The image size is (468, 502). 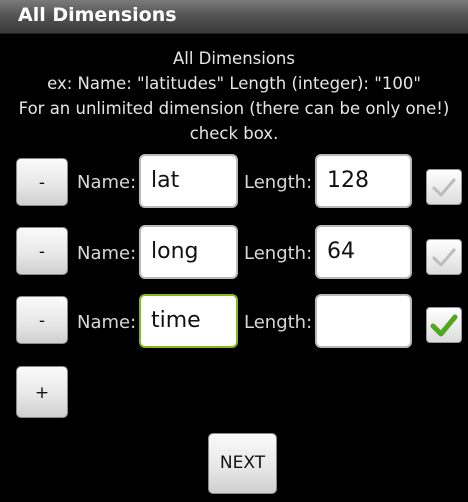 I want to click on add-dimension-button: +, so click(x=42, y=392).